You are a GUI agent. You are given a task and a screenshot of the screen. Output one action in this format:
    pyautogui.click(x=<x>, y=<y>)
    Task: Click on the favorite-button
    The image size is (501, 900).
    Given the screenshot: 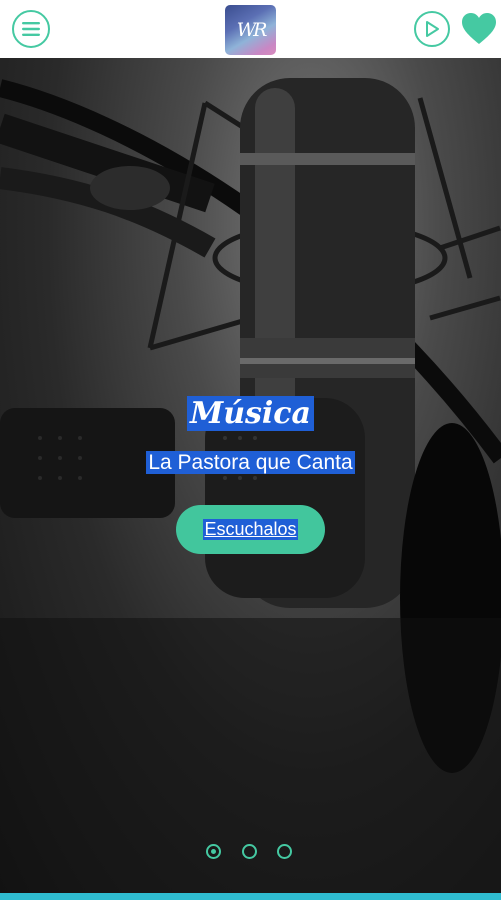 What is the action you would take?
    pyautogui.click(x=479, y=29)
    